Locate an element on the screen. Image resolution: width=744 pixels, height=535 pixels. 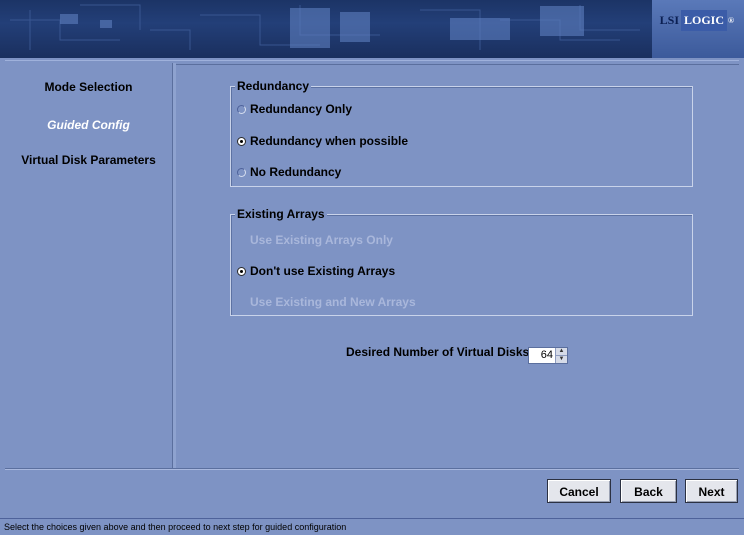
sidebar-item-guided-config: Guided Config is located at coordinates (88, 125).